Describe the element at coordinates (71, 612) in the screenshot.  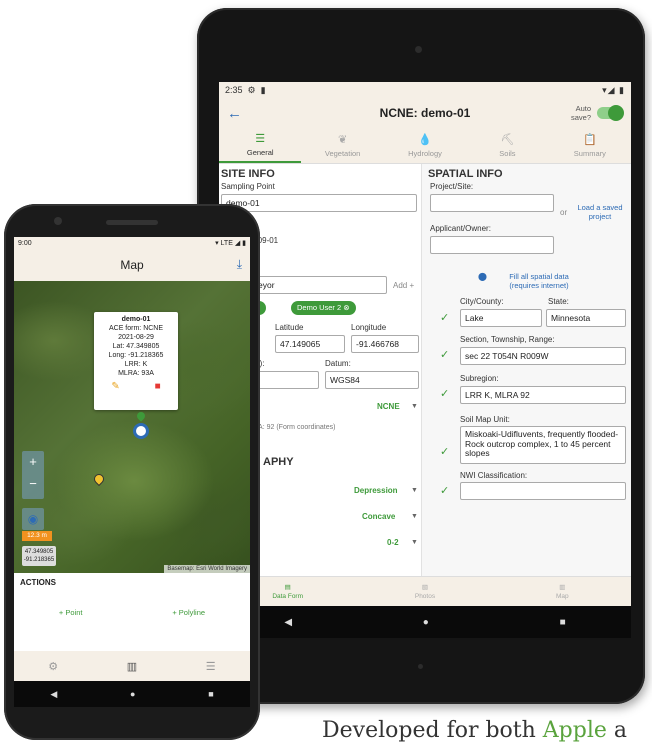
I see `add-point-button: + Point` at that location.